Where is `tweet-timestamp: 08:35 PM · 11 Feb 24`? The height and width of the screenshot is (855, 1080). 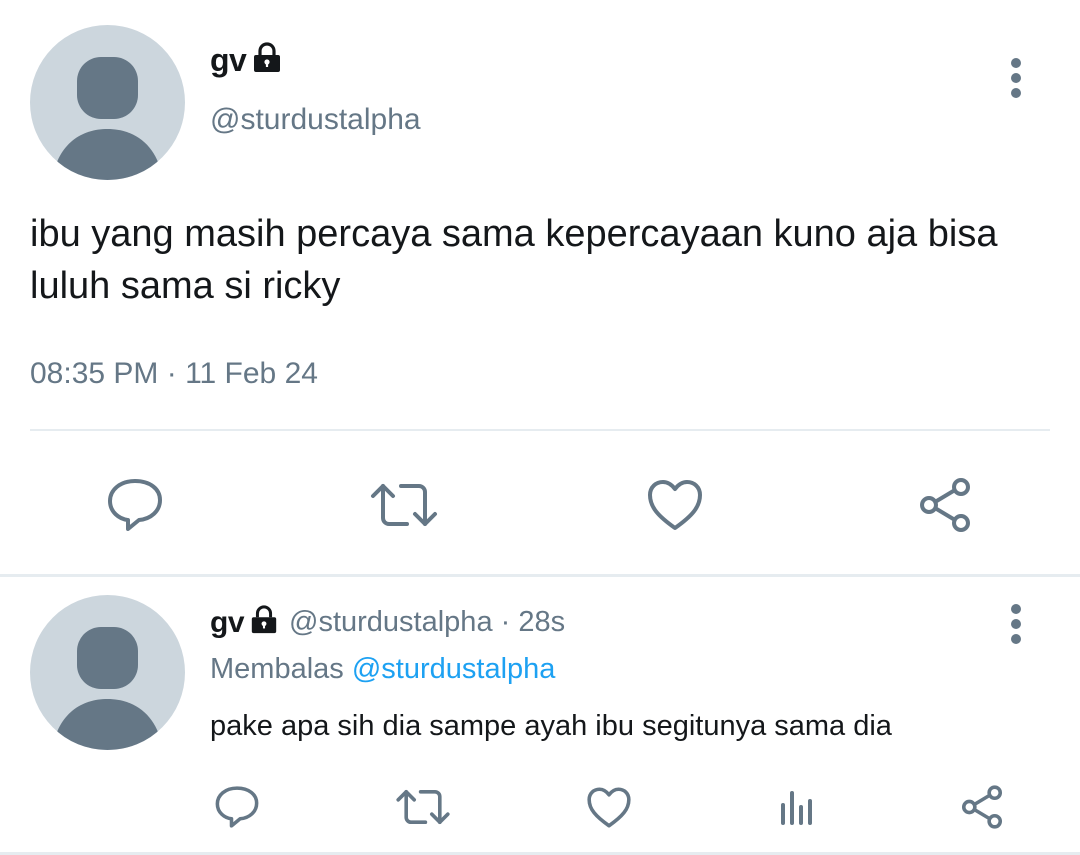 tweet-timestamp: 08:35 PM · 11 Feb 24 is located at coordinates (174, 373).